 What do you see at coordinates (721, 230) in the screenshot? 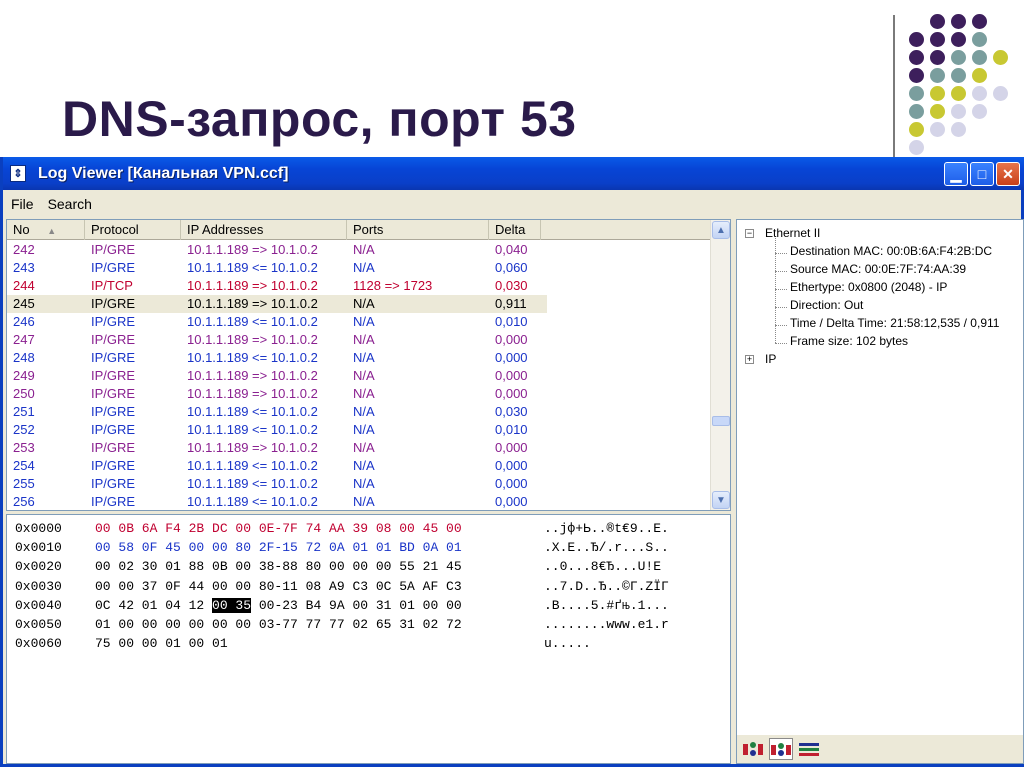
I see `scroll-up-button: ▲` at bounding box center [721, 230].